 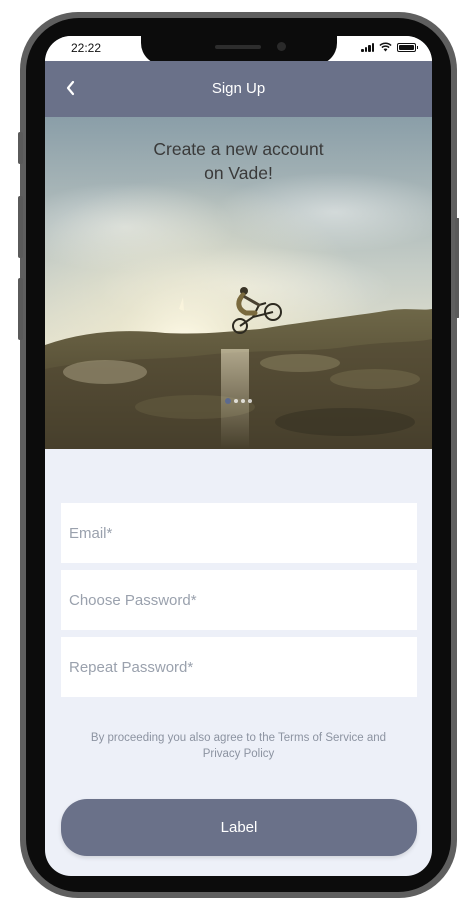 I want to click on page-title: Sign Up, so click(x=238, y=88).